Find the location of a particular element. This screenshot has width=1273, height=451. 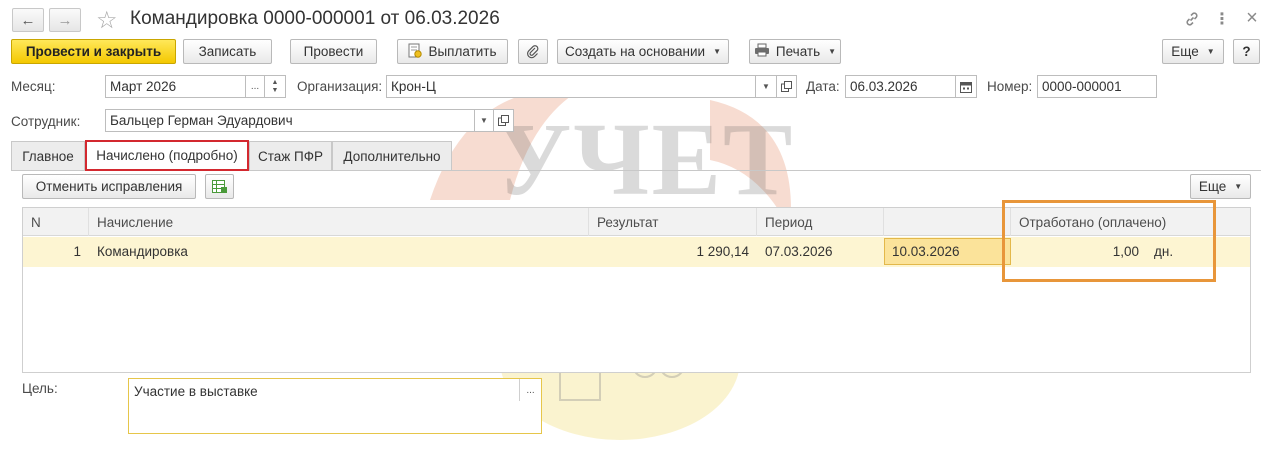

organization-label: Организация: is located at coordinates (340, 86).